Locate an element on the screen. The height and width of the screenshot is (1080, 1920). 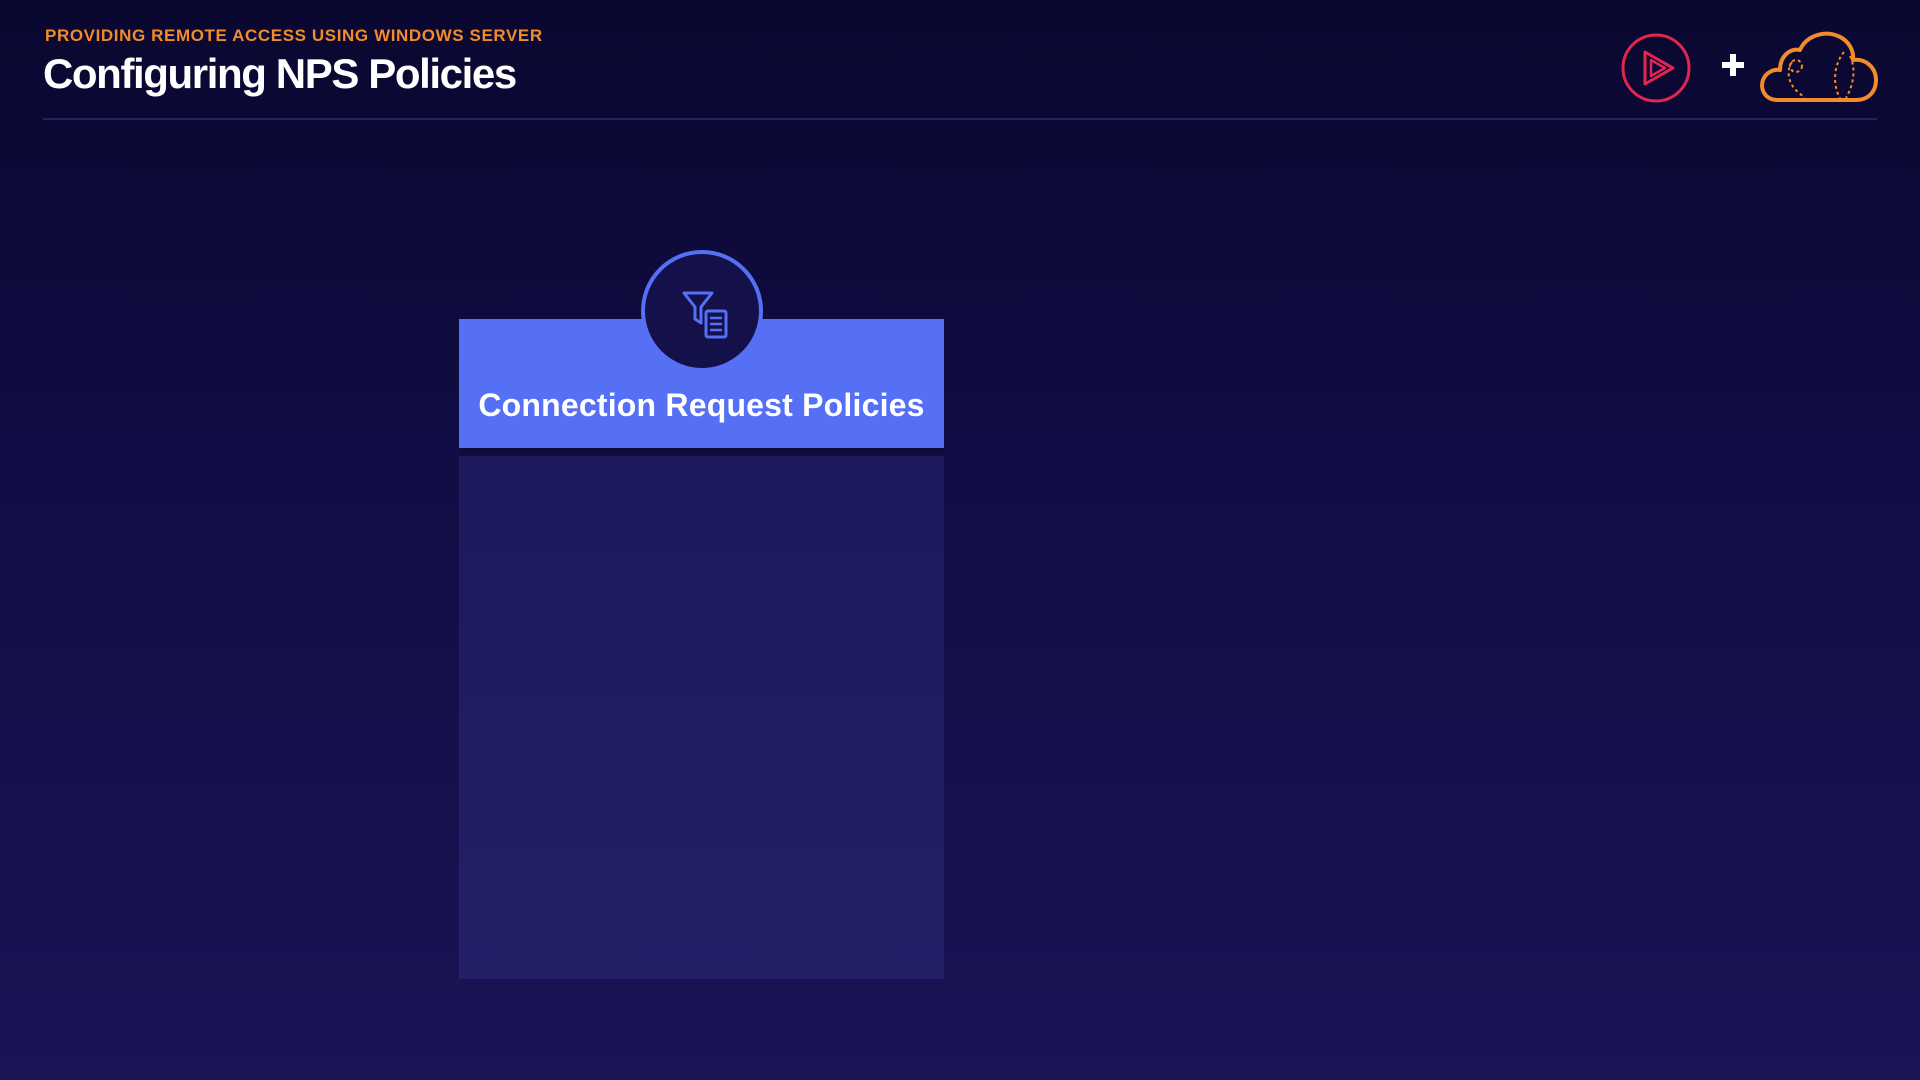
card-icon-badge is located at coordinates (702, 311).